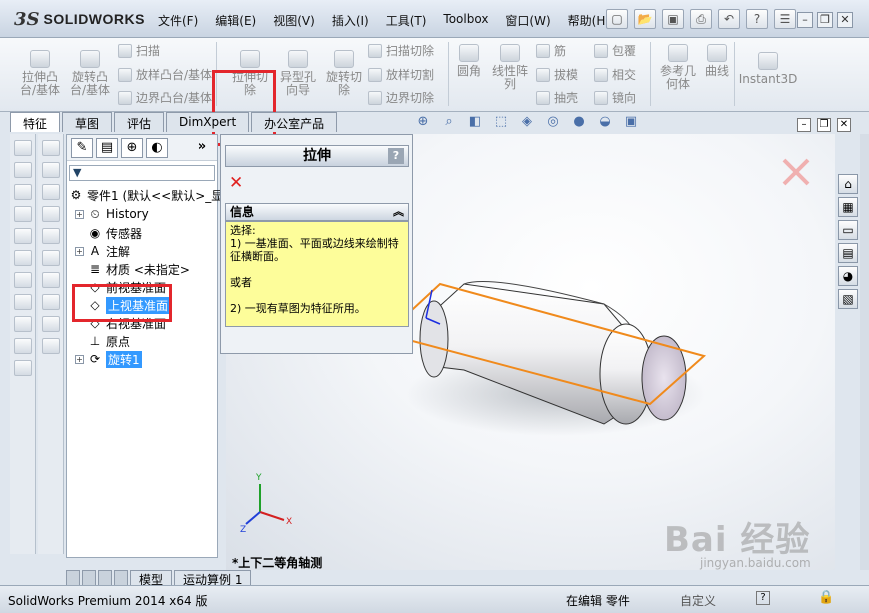  What do you see at coordinates (73, 578) in the screenshot?
I see `nav-first-icon` at bounding box center [73, 578].